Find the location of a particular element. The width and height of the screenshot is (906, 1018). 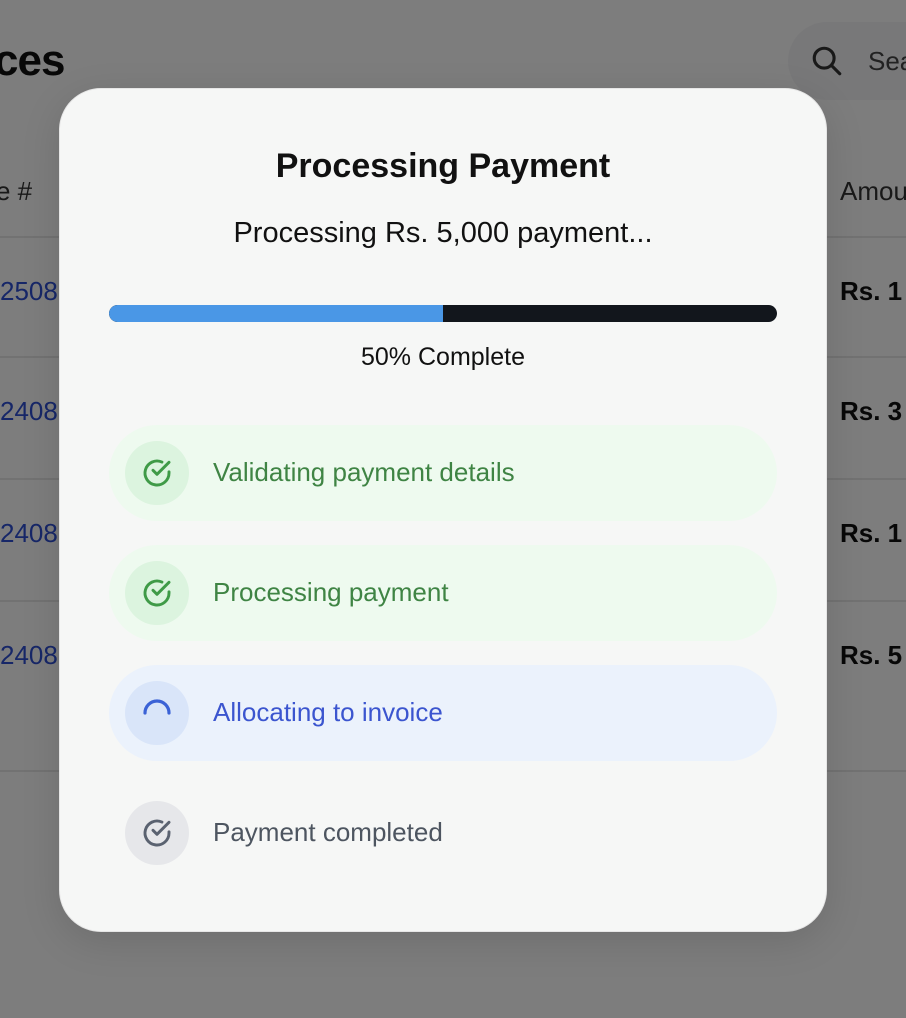

step-validating-payment-details: Validating payment details is located at coordinates (443, 473).